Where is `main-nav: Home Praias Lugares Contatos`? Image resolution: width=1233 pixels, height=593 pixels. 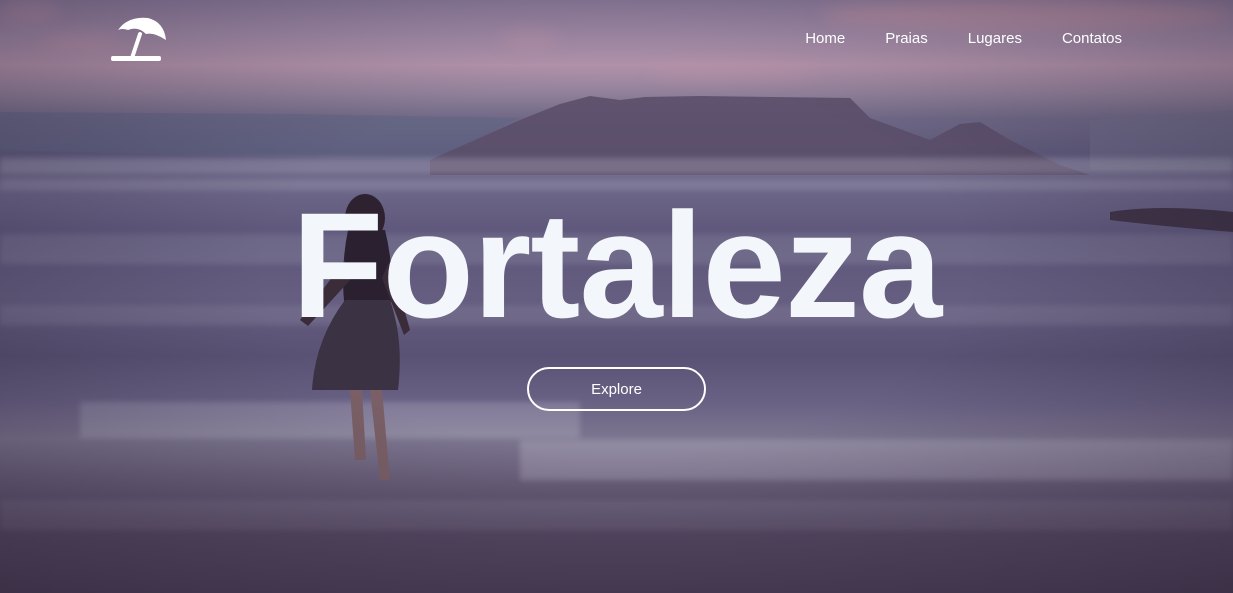
main-nav: Home Praias Lugares Contatos is located at coordinates (963, 38).